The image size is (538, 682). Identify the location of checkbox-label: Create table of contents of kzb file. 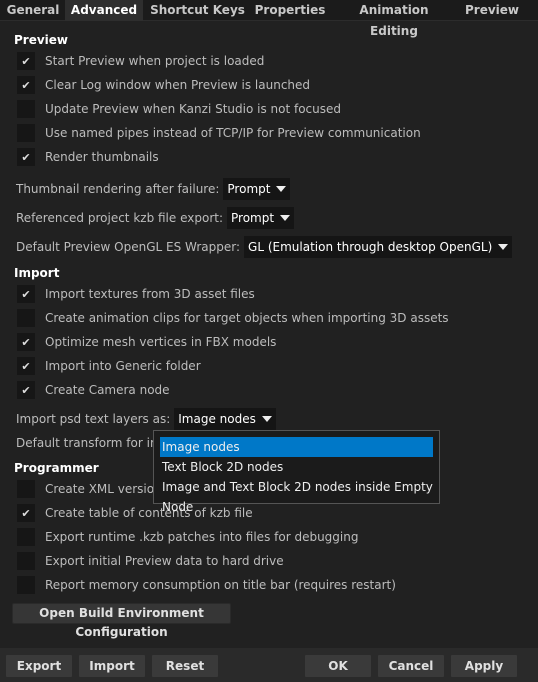
(149, 513).